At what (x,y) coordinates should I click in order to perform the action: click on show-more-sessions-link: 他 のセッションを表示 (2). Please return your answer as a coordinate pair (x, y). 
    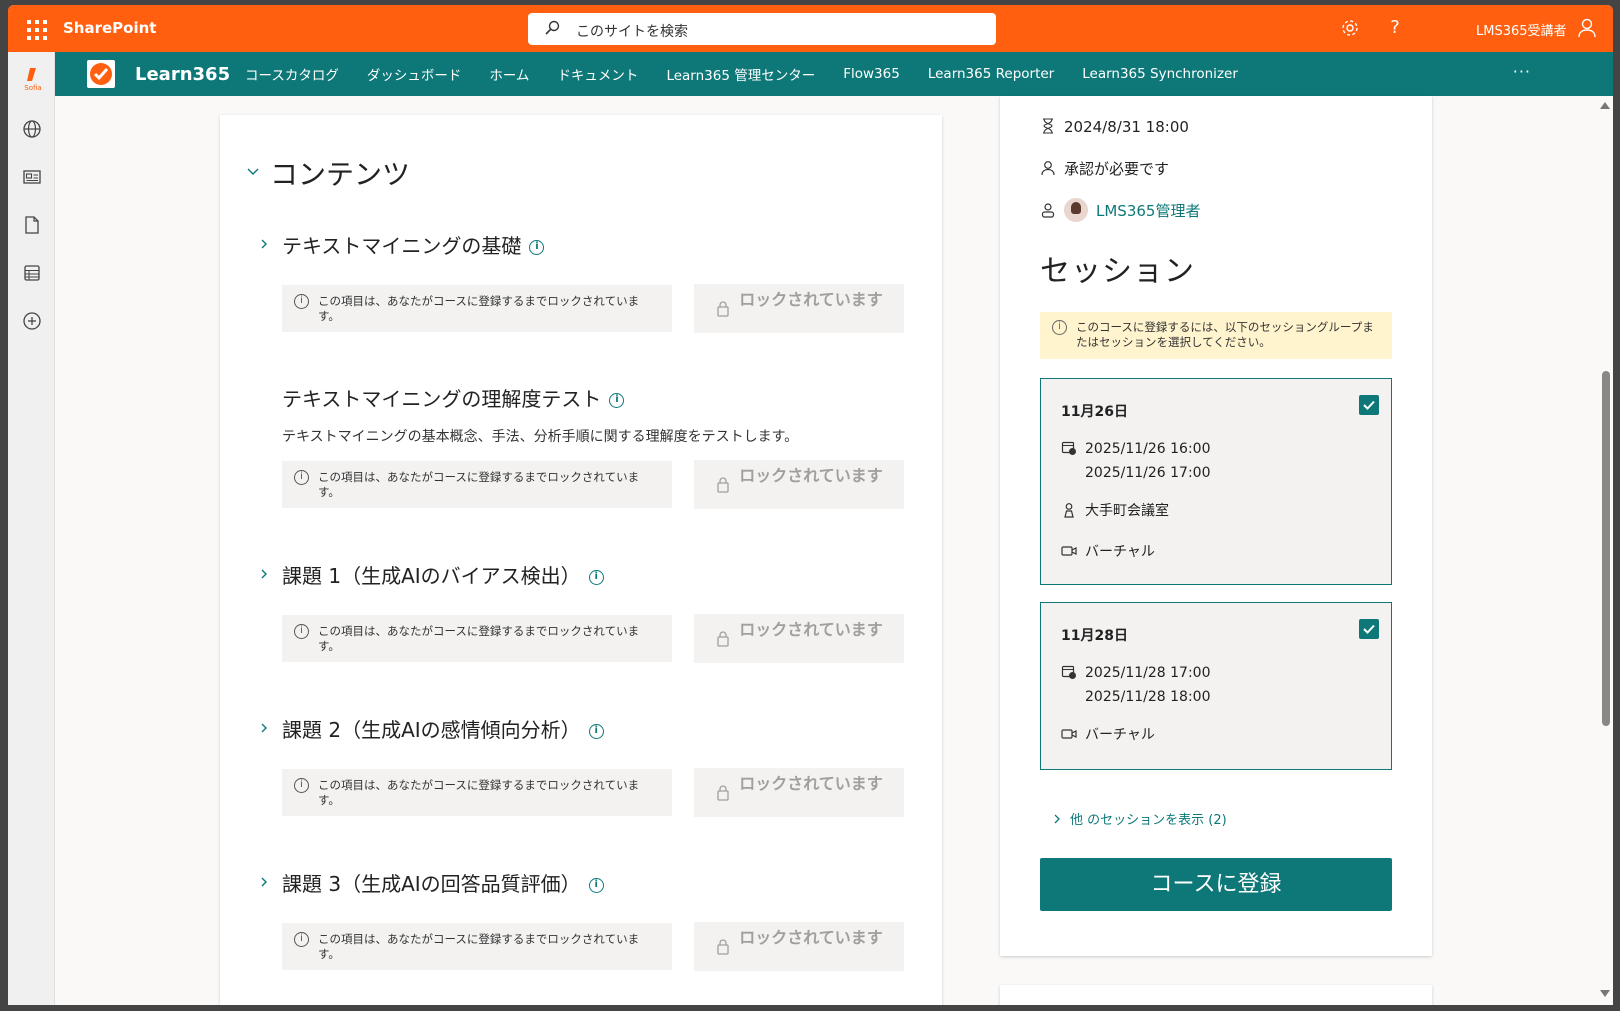
    Looking at the image, I should click on (1139, 818).